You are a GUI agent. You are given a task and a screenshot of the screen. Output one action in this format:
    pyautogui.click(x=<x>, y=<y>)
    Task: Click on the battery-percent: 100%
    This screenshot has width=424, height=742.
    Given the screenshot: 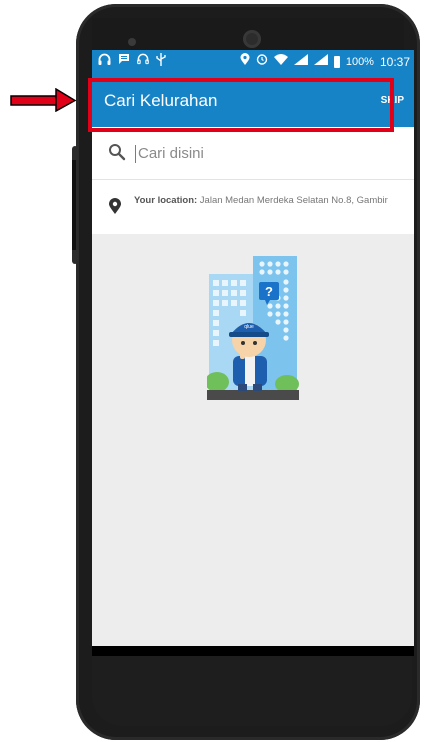 What is the action you would take?
    pyautogui.click(x=359, y=61)
    